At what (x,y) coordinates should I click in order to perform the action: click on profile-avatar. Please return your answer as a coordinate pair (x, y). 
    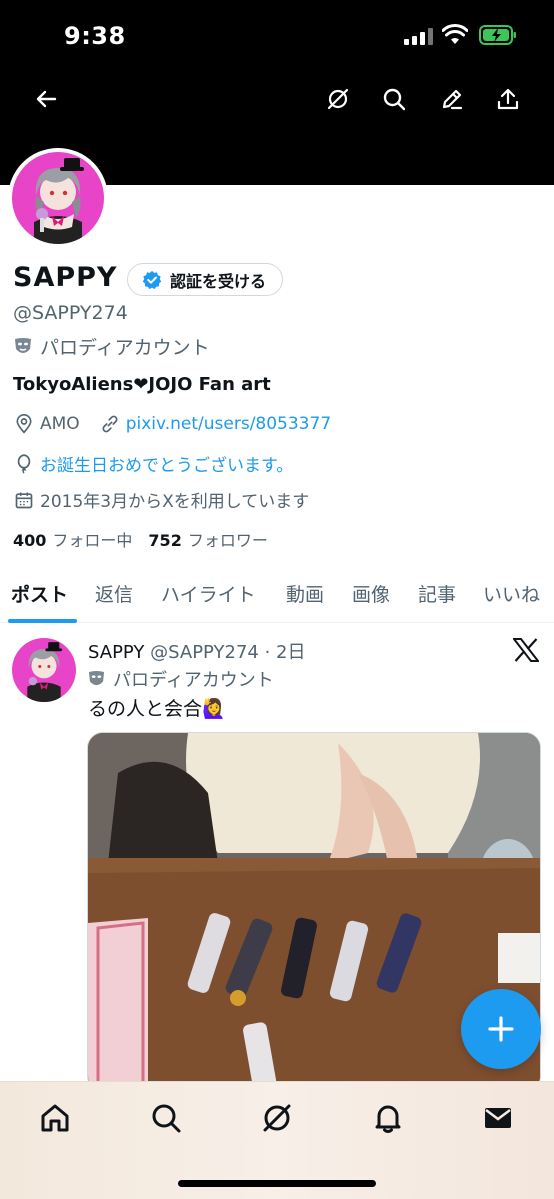
    Looking at the image, I should click on (58, 198).